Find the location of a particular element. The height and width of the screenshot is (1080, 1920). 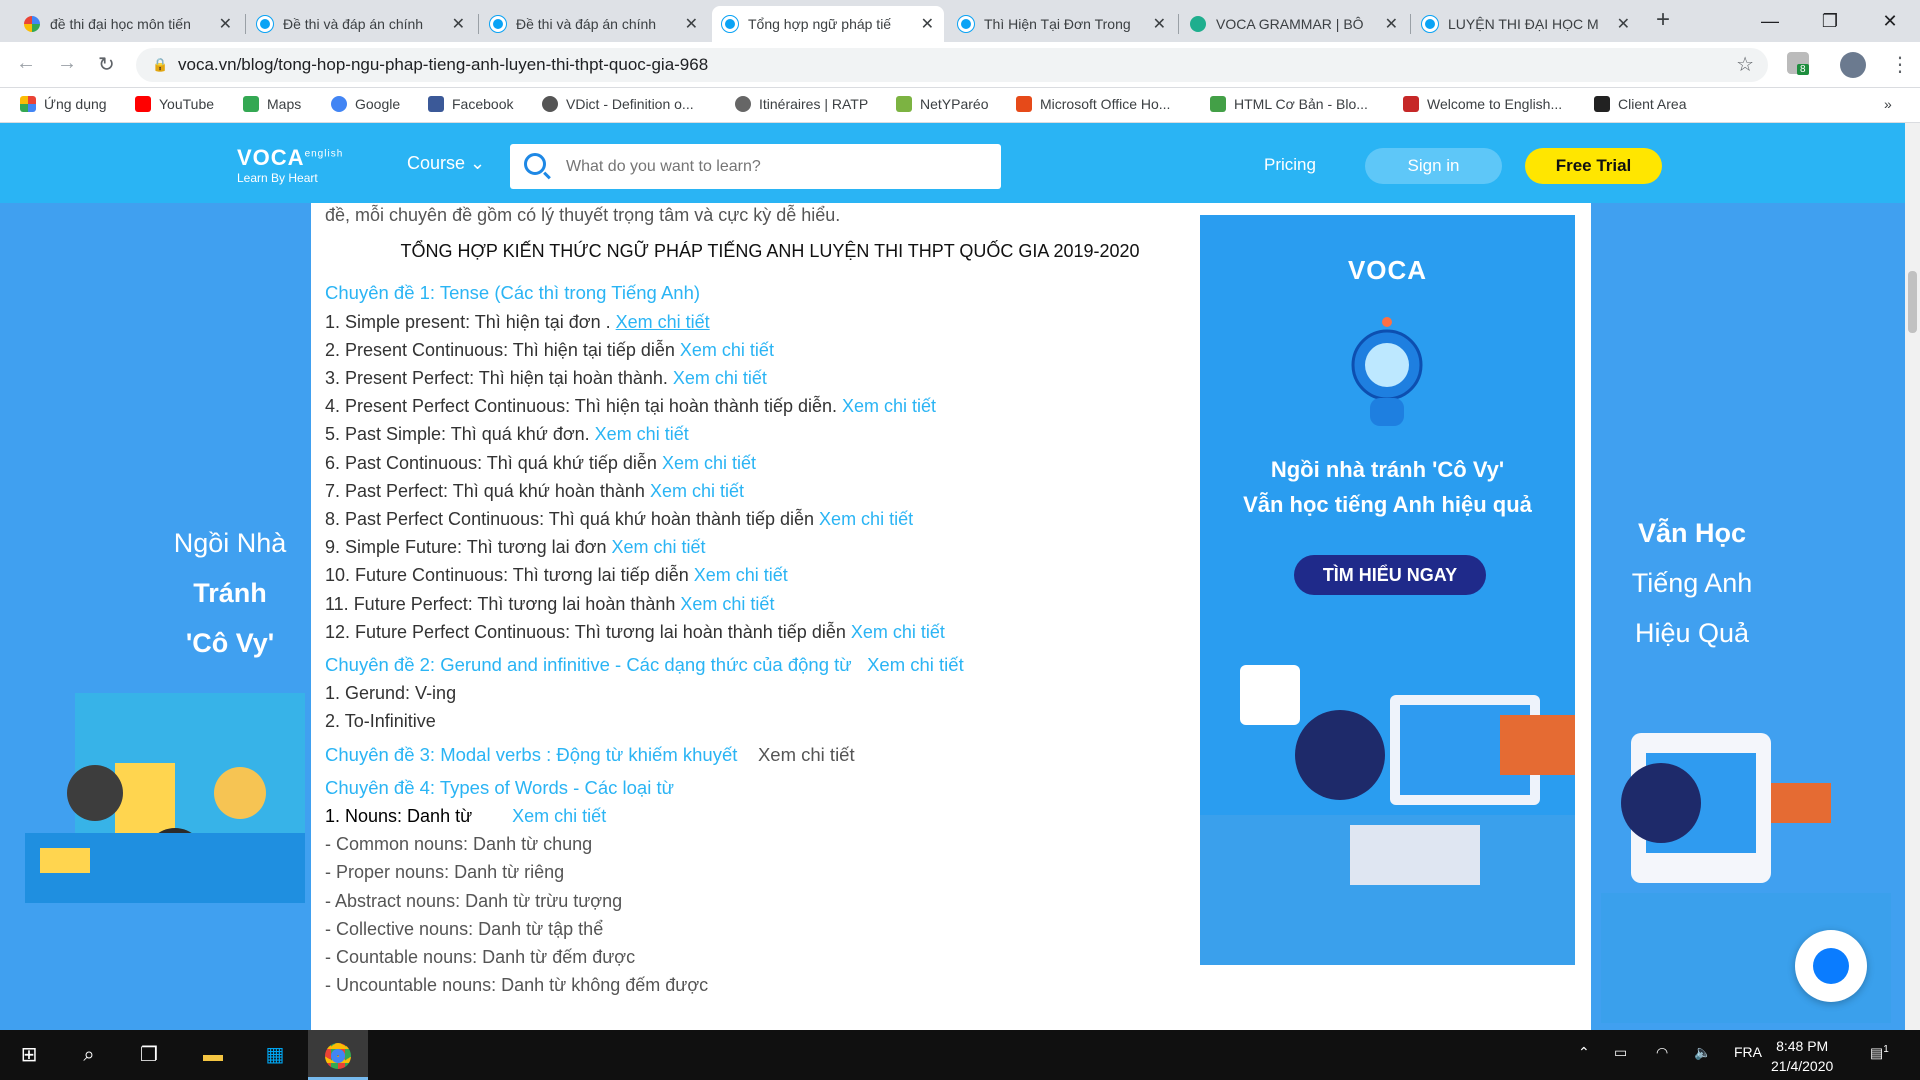

search-input is located at coordinates (776, 166).